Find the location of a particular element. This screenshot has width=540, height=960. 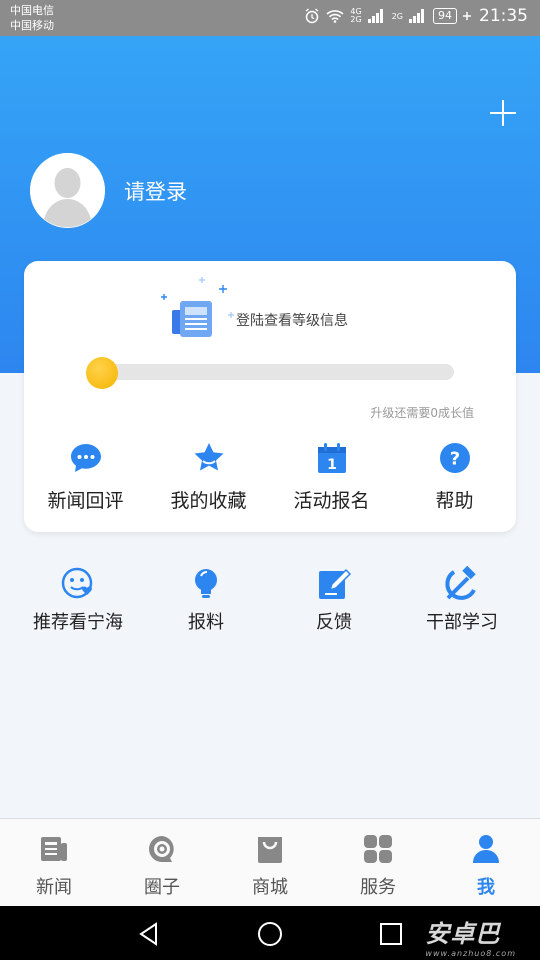

watermark-text: 安卓巴 is located at coordinates (463, 934).